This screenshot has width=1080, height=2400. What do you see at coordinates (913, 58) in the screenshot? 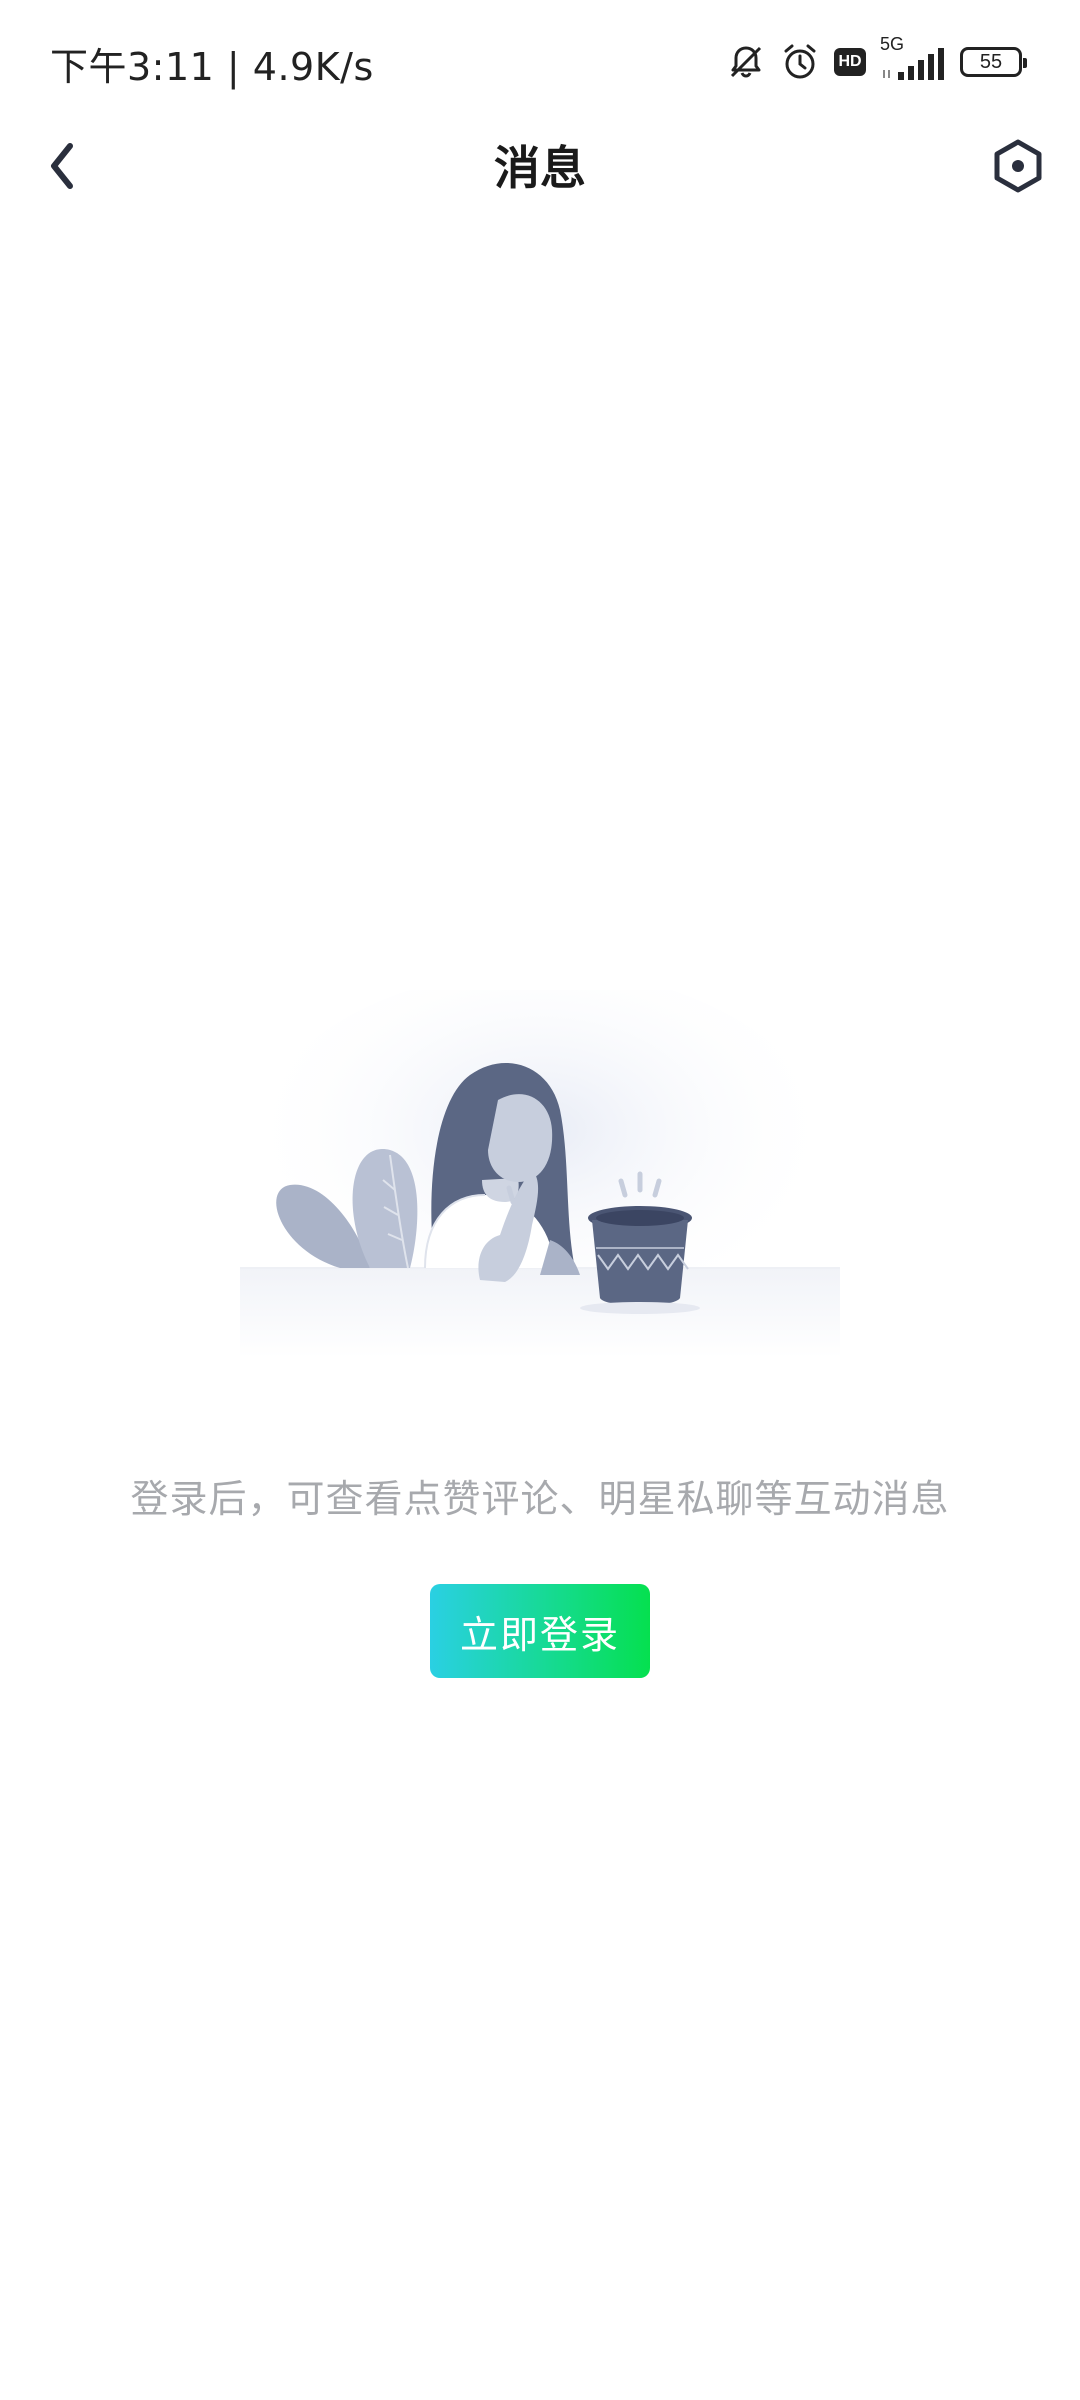
I see `signal-5g-icon: 5G` at bounding box center [913, 58].